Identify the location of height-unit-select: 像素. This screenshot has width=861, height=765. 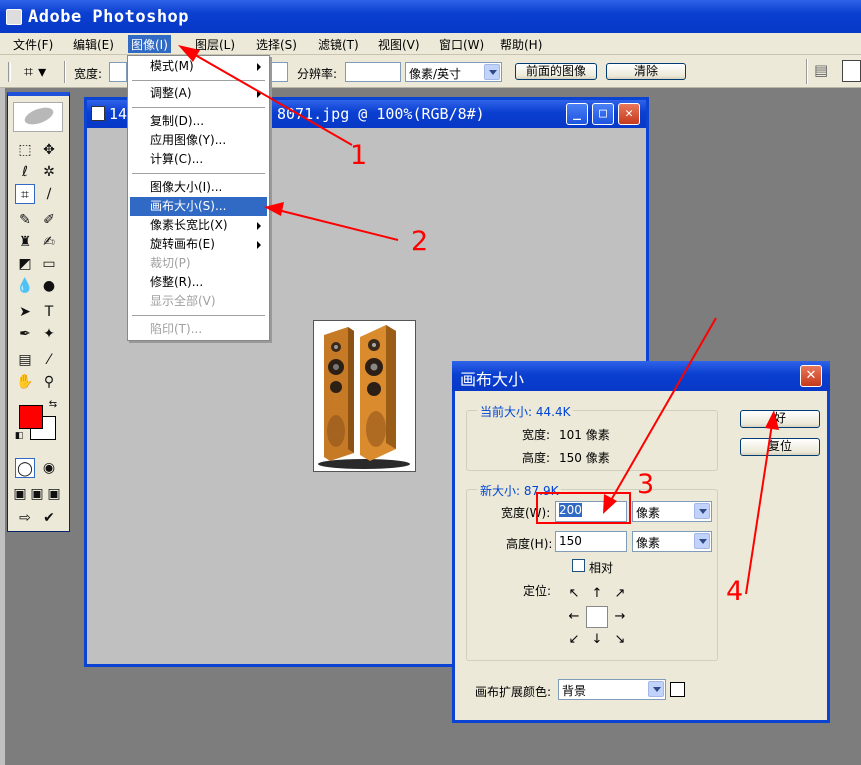
(672, 541).